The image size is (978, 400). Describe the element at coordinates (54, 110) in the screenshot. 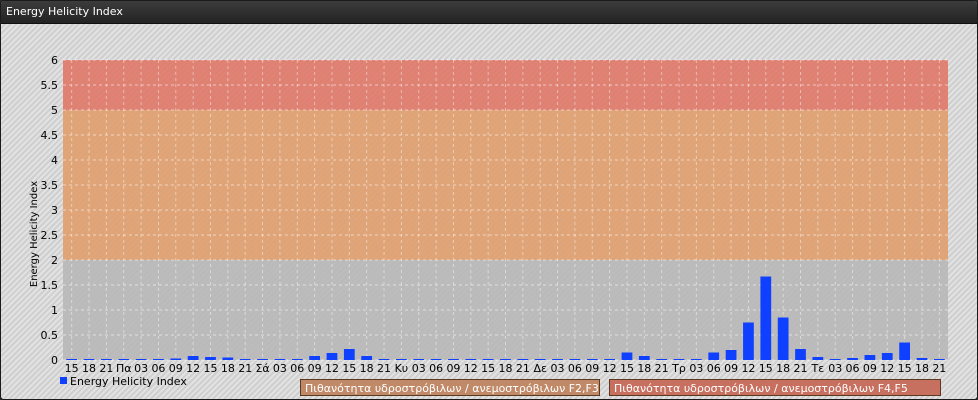

I see `y-tick-label: 5` at that location.